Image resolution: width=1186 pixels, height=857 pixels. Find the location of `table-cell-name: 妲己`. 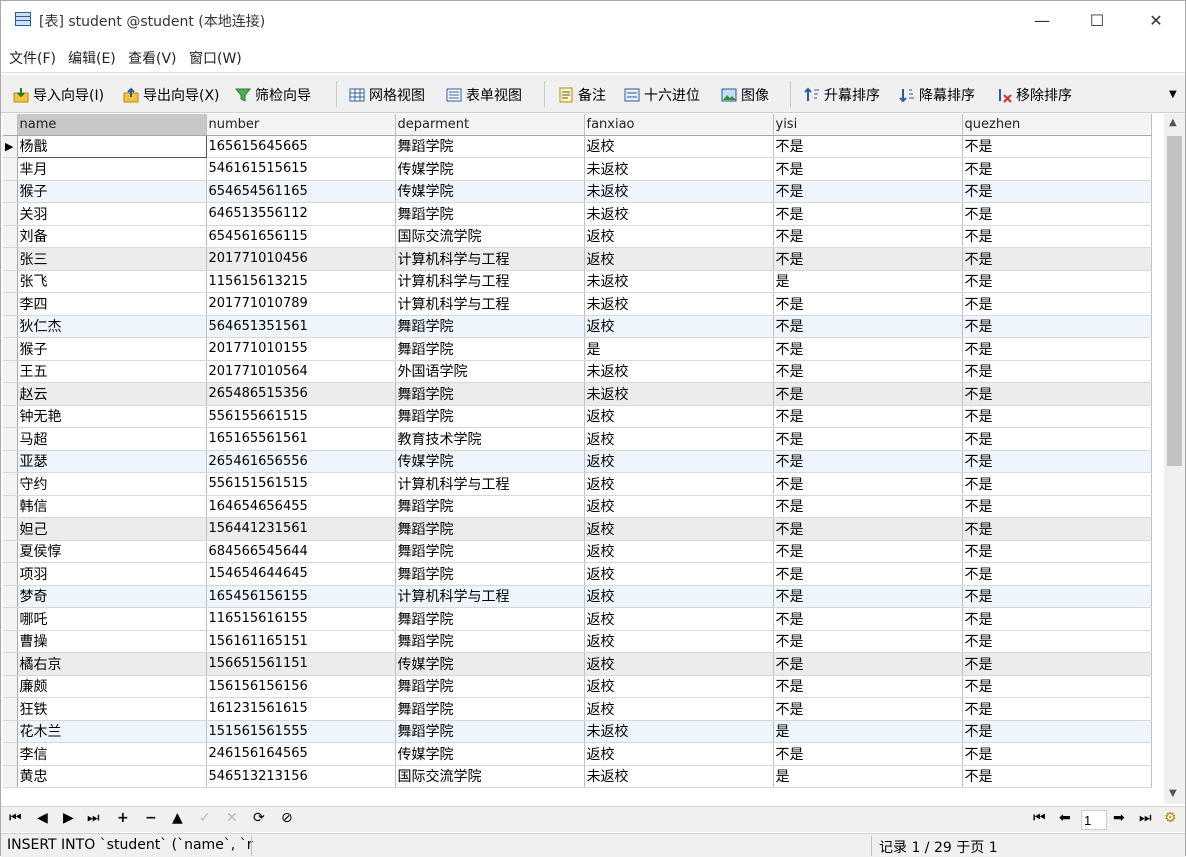

table-cell-name: 妲己 is located at coordinates (112, 529).